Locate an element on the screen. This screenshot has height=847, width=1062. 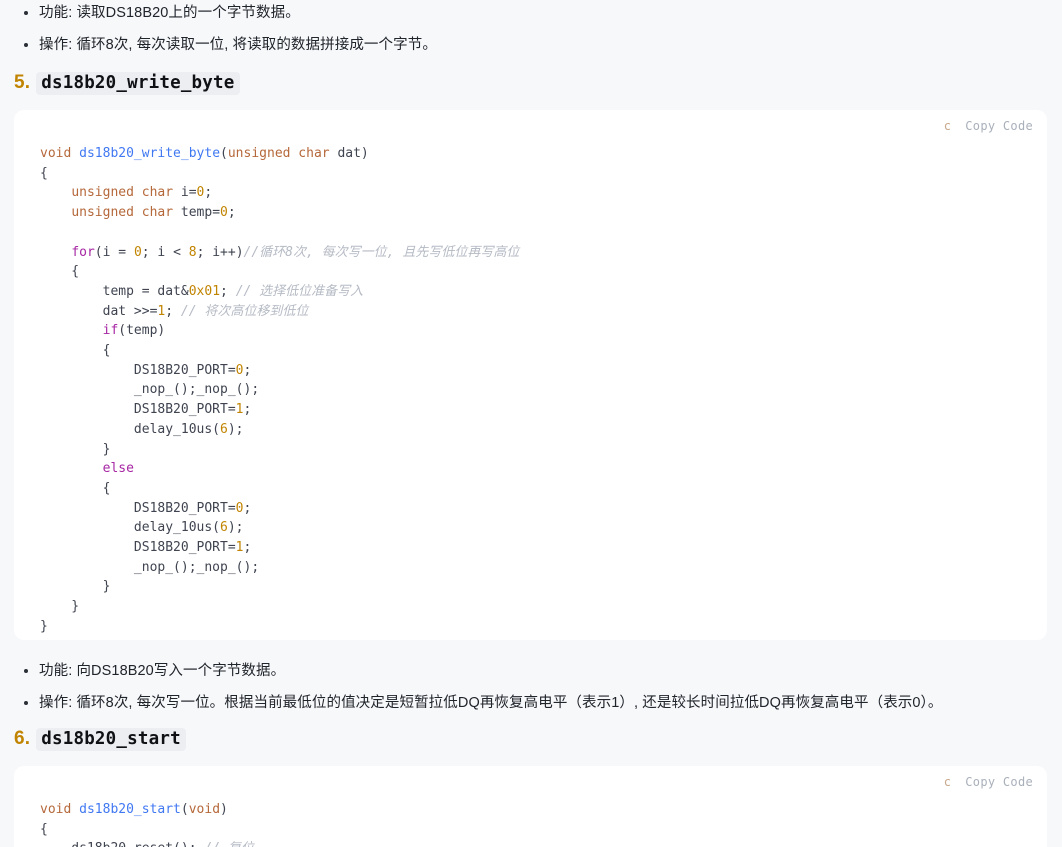
section-number: 6. is located at coordinates (22, 738).